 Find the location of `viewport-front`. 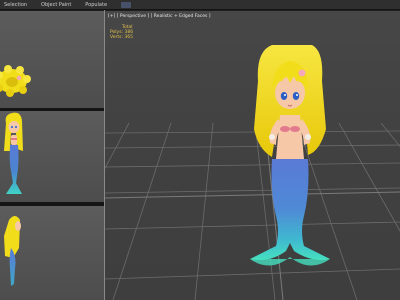

viewport-front is located at coordinates (52, 156).